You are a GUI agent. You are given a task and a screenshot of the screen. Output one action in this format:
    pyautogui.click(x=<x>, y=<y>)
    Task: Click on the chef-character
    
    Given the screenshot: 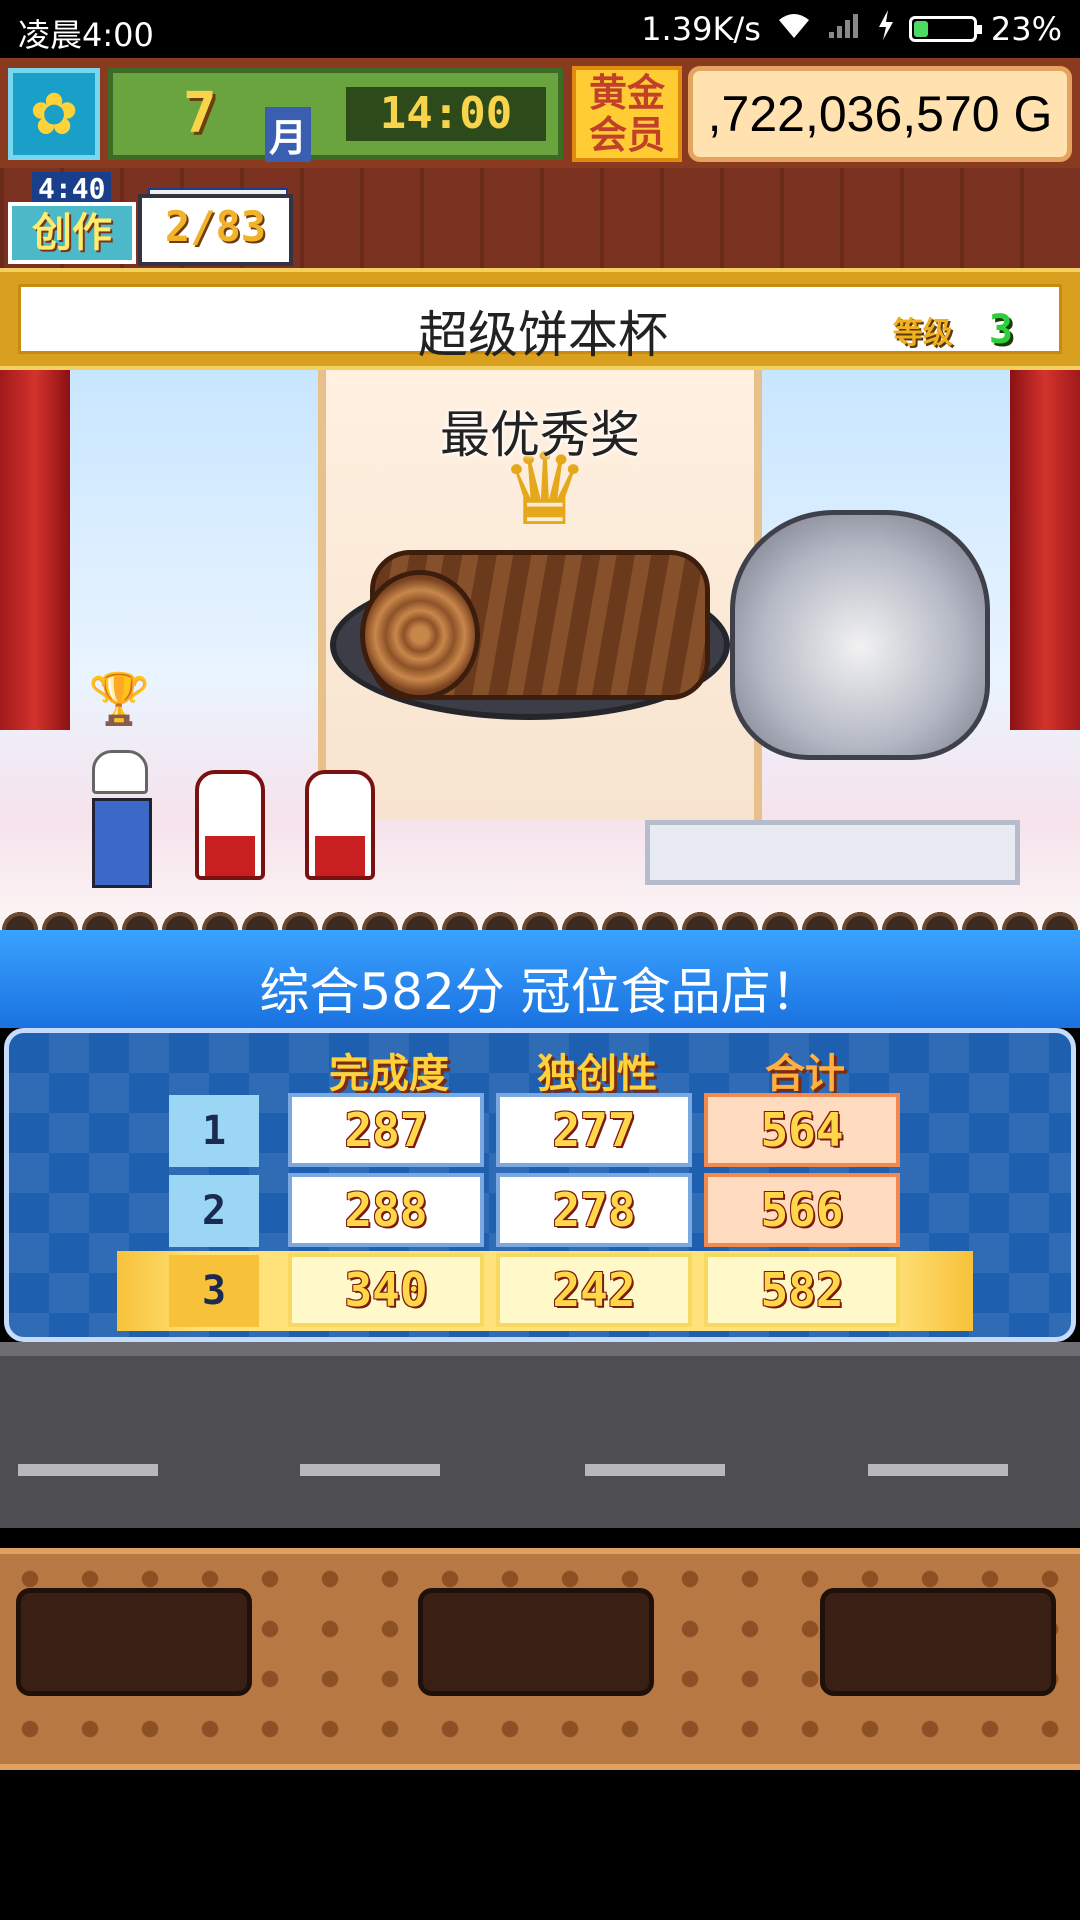 What is the action you would take?
    pyautogui.click(x=122, y=830)
    